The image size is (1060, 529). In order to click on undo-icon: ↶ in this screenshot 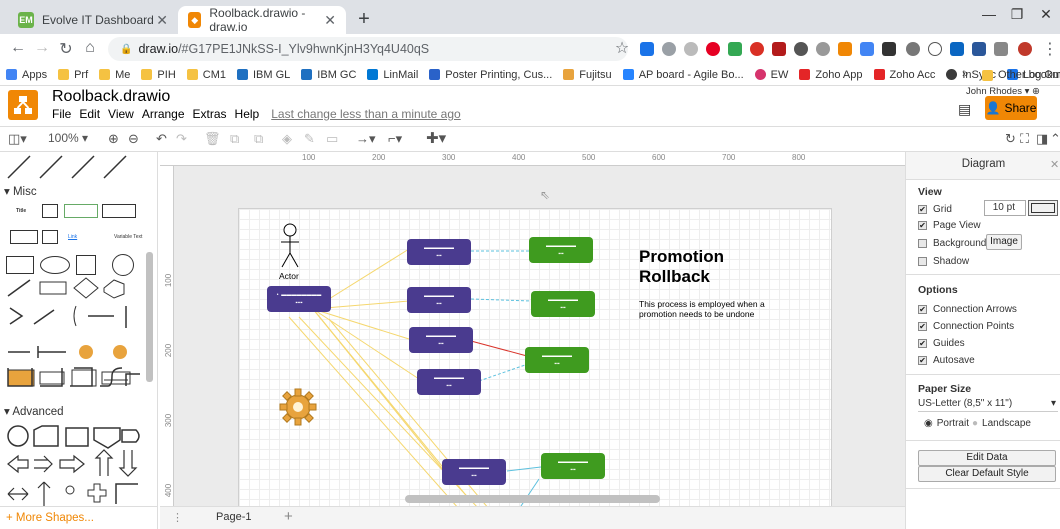, I will do `click(161, 139)`.